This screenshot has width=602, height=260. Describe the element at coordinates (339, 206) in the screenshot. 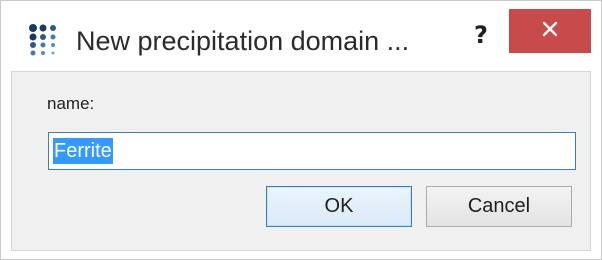

I see `ok-button: OK` at that location.